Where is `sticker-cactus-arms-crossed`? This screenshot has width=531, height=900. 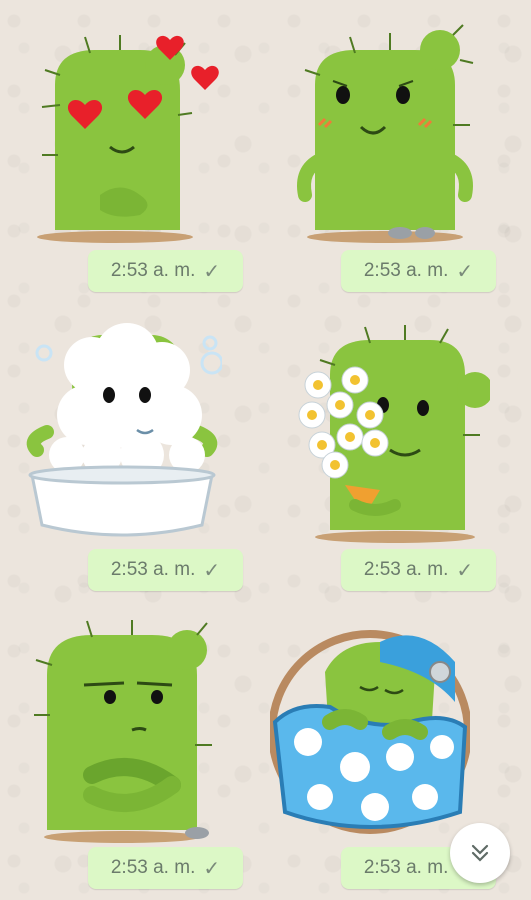
sticker-cactus-arms-crossed is located at coordinates (122, 730).